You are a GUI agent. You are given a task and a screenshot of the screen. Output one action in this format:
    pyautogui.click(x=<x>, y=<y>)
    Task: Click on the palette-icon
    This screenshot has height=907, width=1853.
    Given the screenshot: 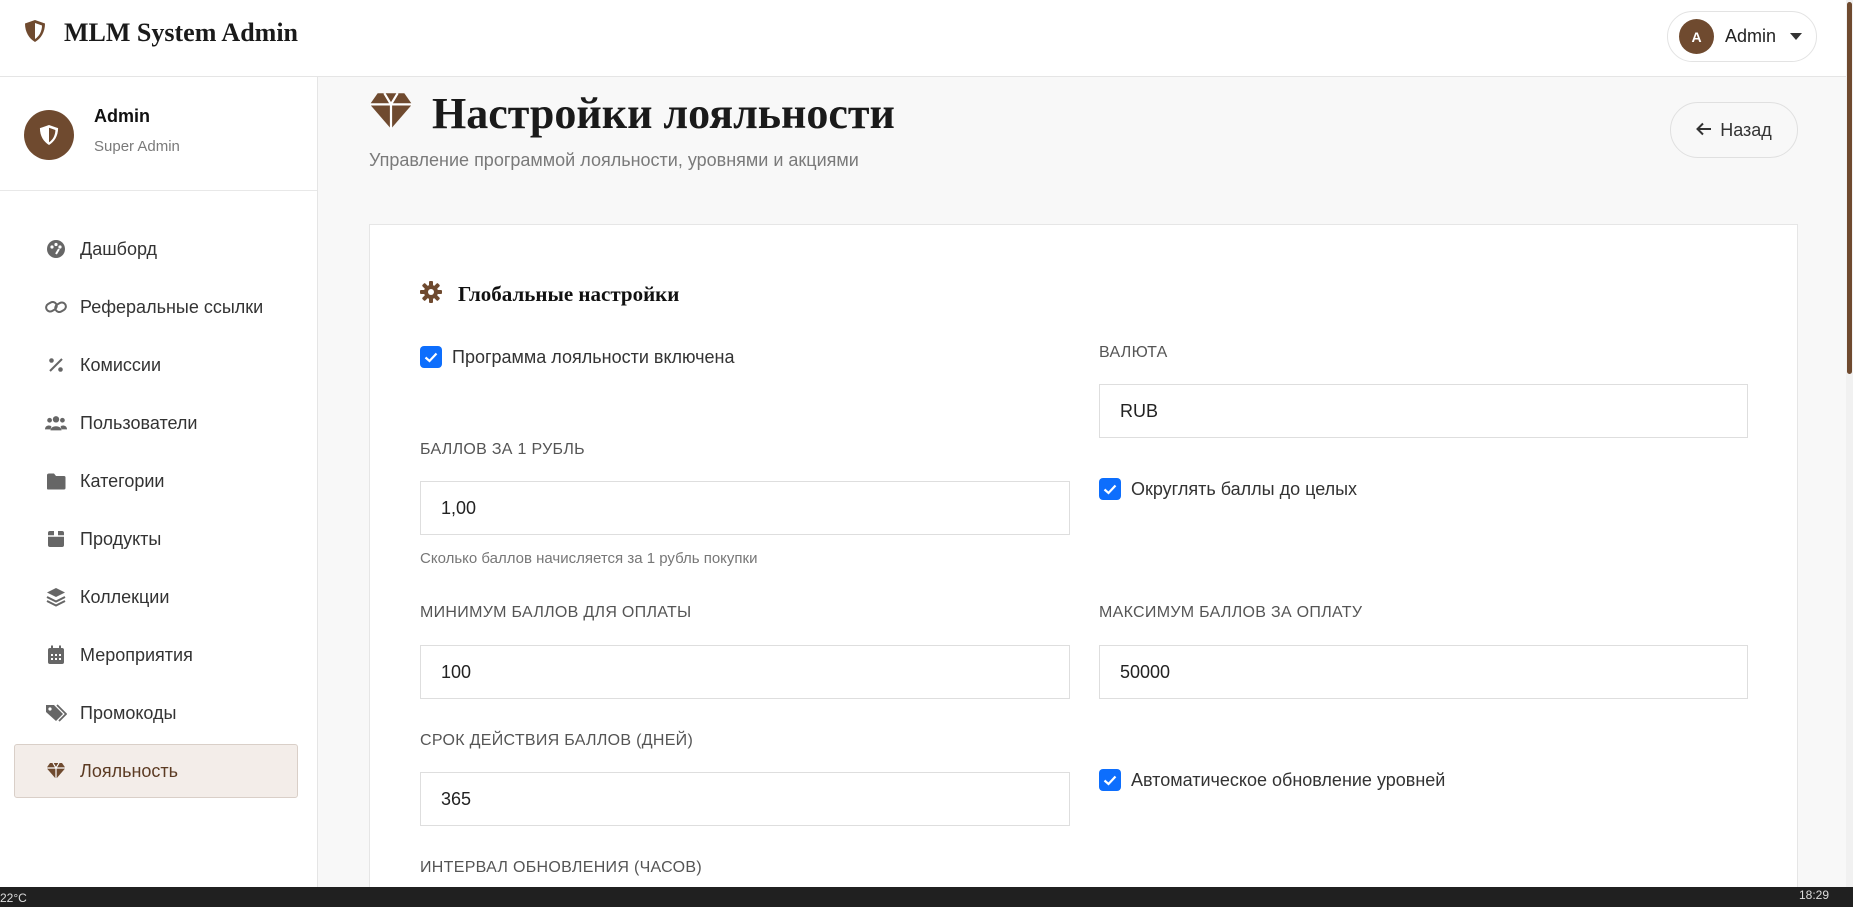 What is the action you would take?
    pyautogui.click(x=56, y=249)
    